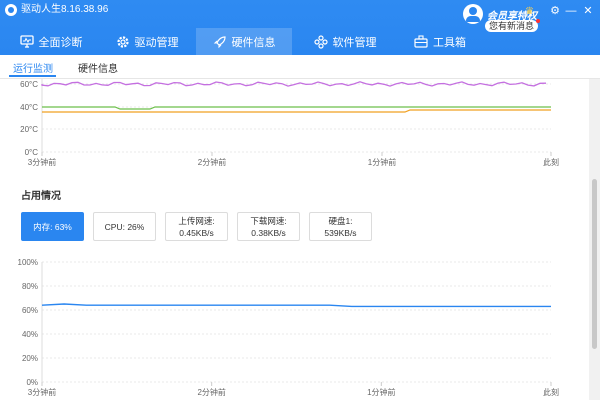  What do you see at coordinates (296, 305) in the screenshot?
I see `memory-usage-line` at bounding box center [296, 305].